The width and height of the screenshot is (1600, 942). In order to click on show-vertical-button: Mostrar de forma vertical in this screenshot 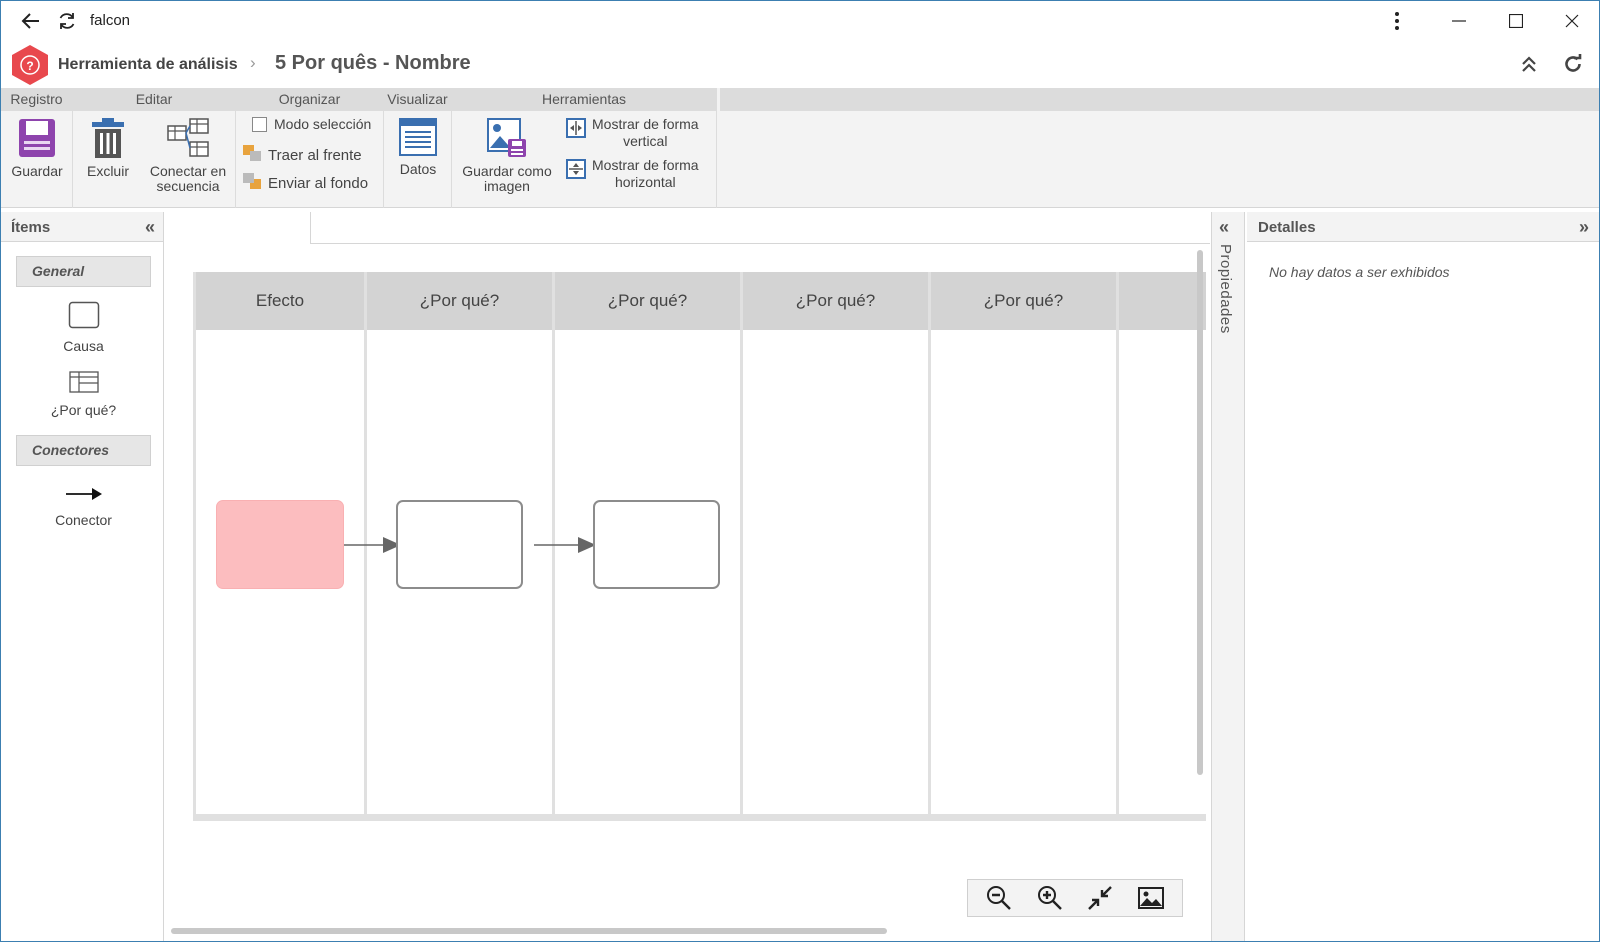, I will do `click(632, 133)`.